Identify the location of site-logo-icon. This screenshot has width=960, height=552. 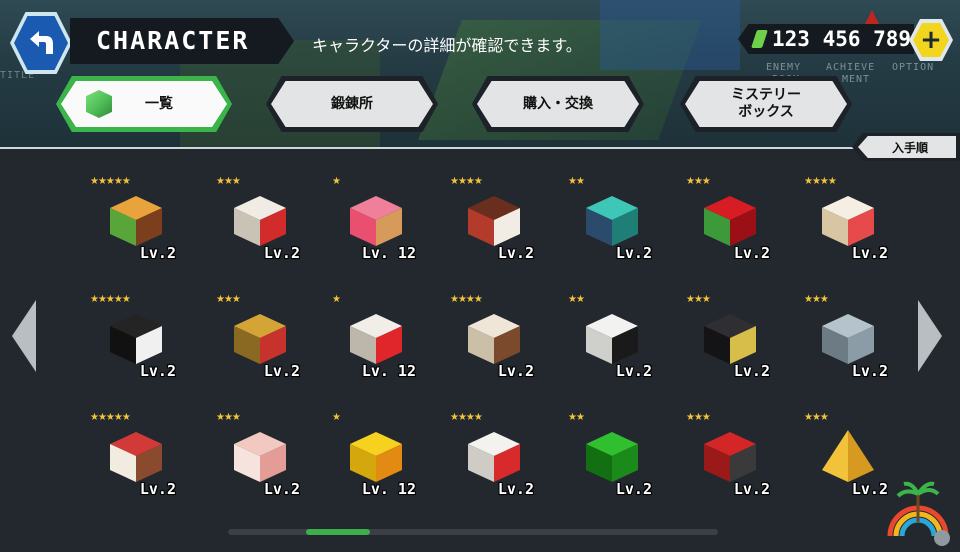
(918, 513).